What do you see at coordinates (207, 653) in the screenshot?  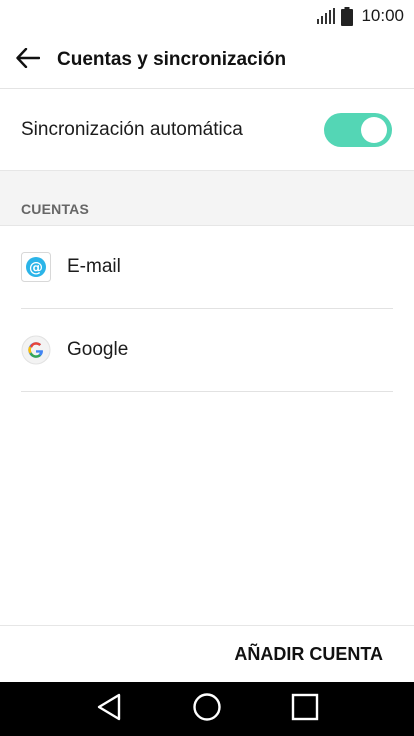 I see `bottom-action-bar: AÑADIR CUENTA` at bounding box center [207, 653].